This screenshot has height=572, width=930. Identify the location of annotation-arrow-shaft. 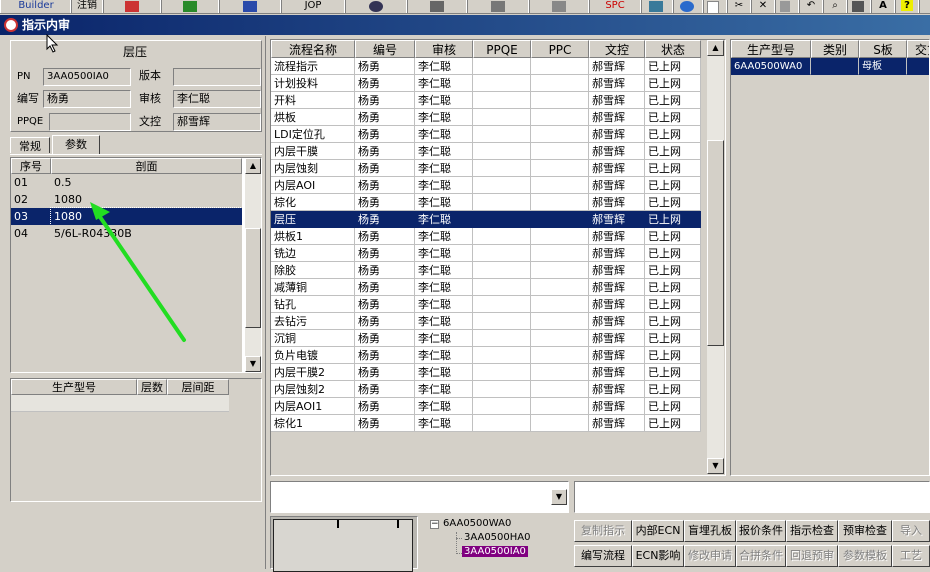
(141, 277).